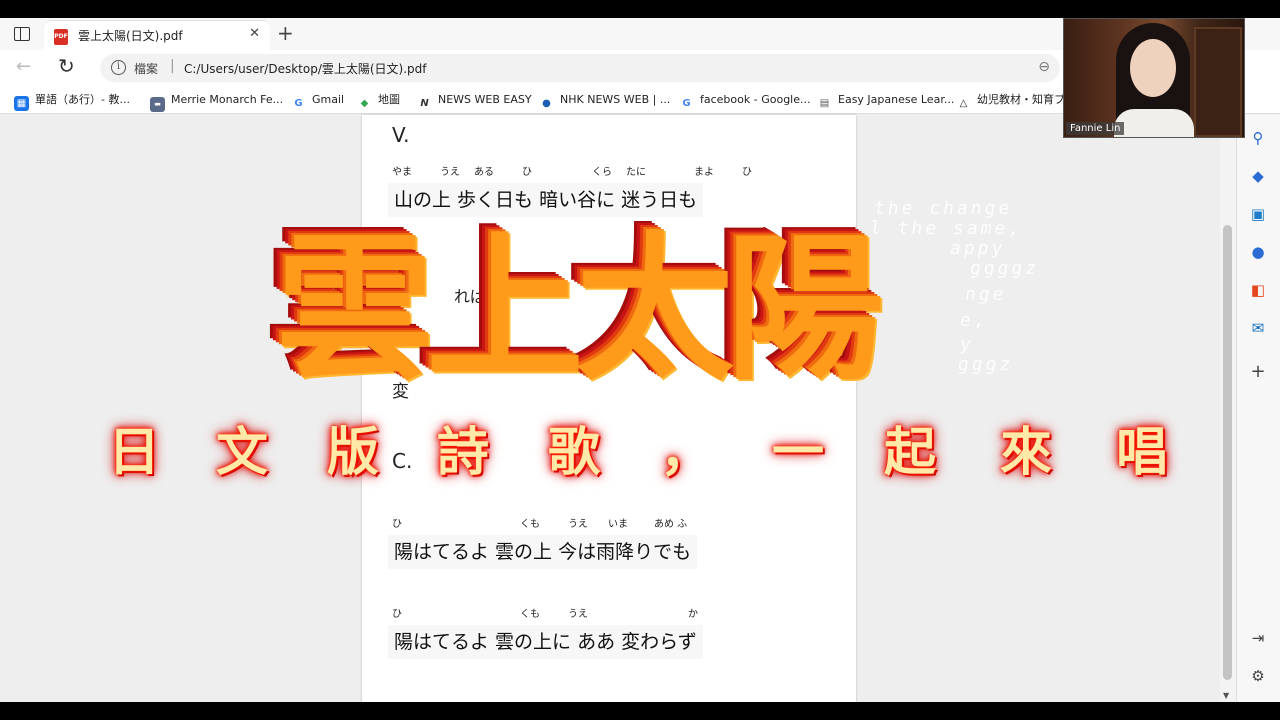  Describe the element at coordinates (1154, 123) in the screenshot. I see `webcam-body` at that location.